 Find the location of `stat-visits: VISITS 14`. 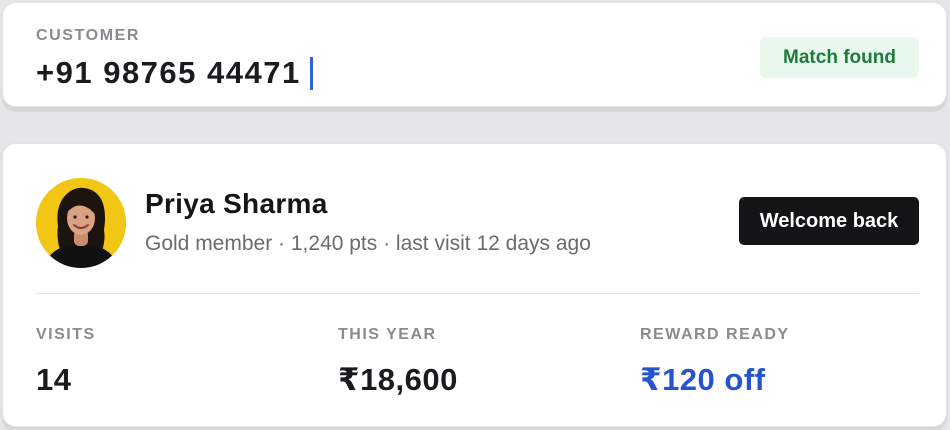

stat-visits: VISITS 14 is located at coordinates (66, 362).